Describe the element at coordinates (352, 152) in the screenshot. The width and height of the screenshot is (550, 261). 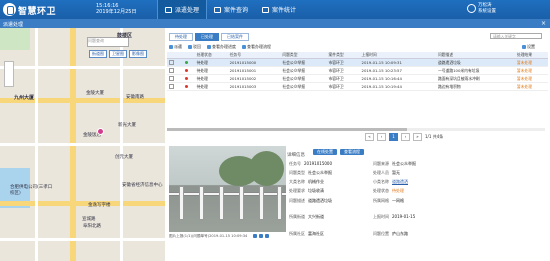
I see `view-flow-detail-button: 查看流程` at that location.